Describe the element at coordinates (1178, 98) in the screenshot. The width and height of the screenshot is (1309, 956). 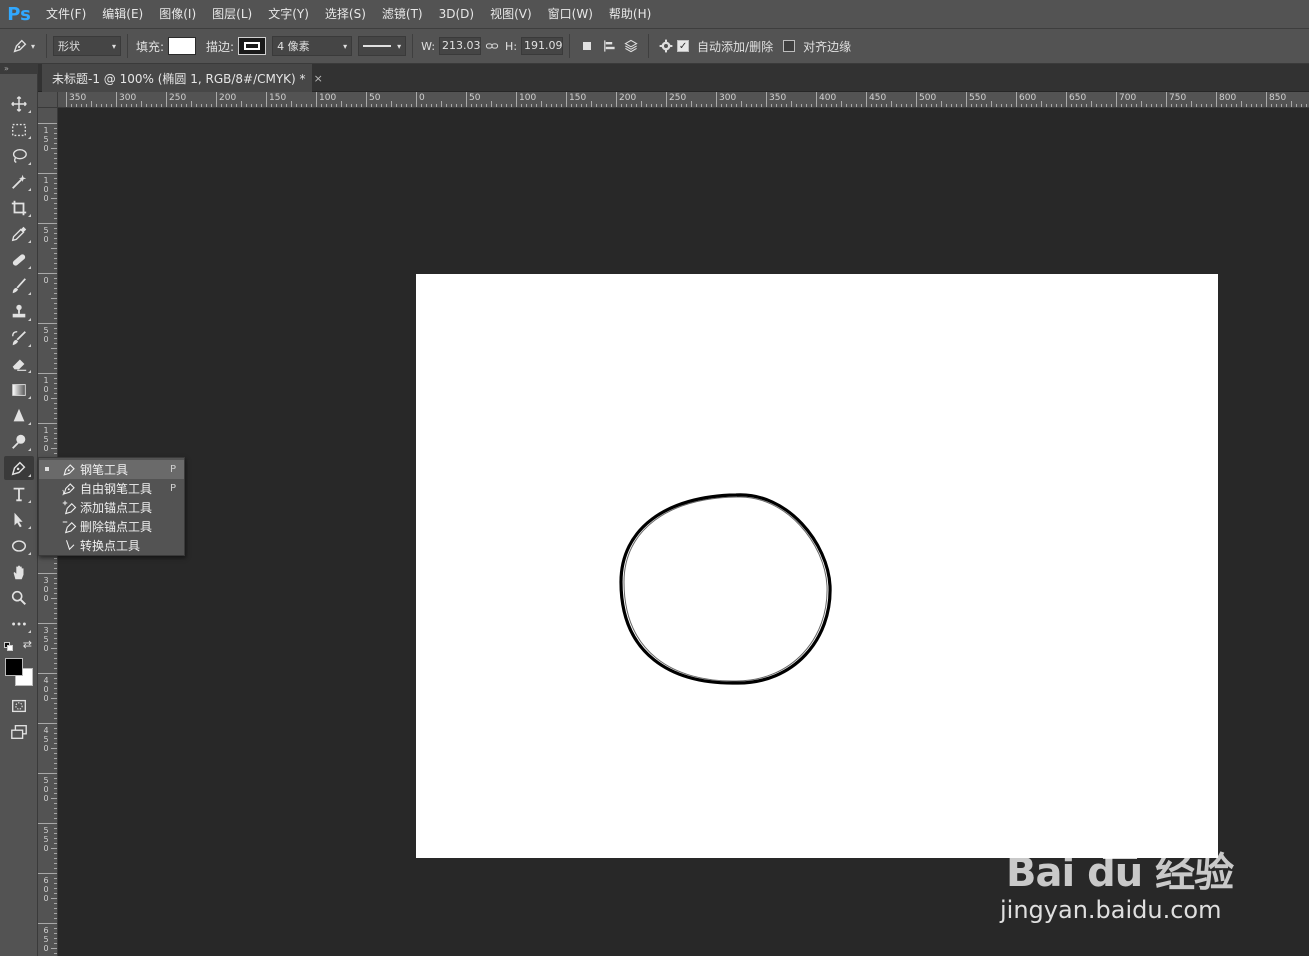
I see `ruler-label: 750` at that location.